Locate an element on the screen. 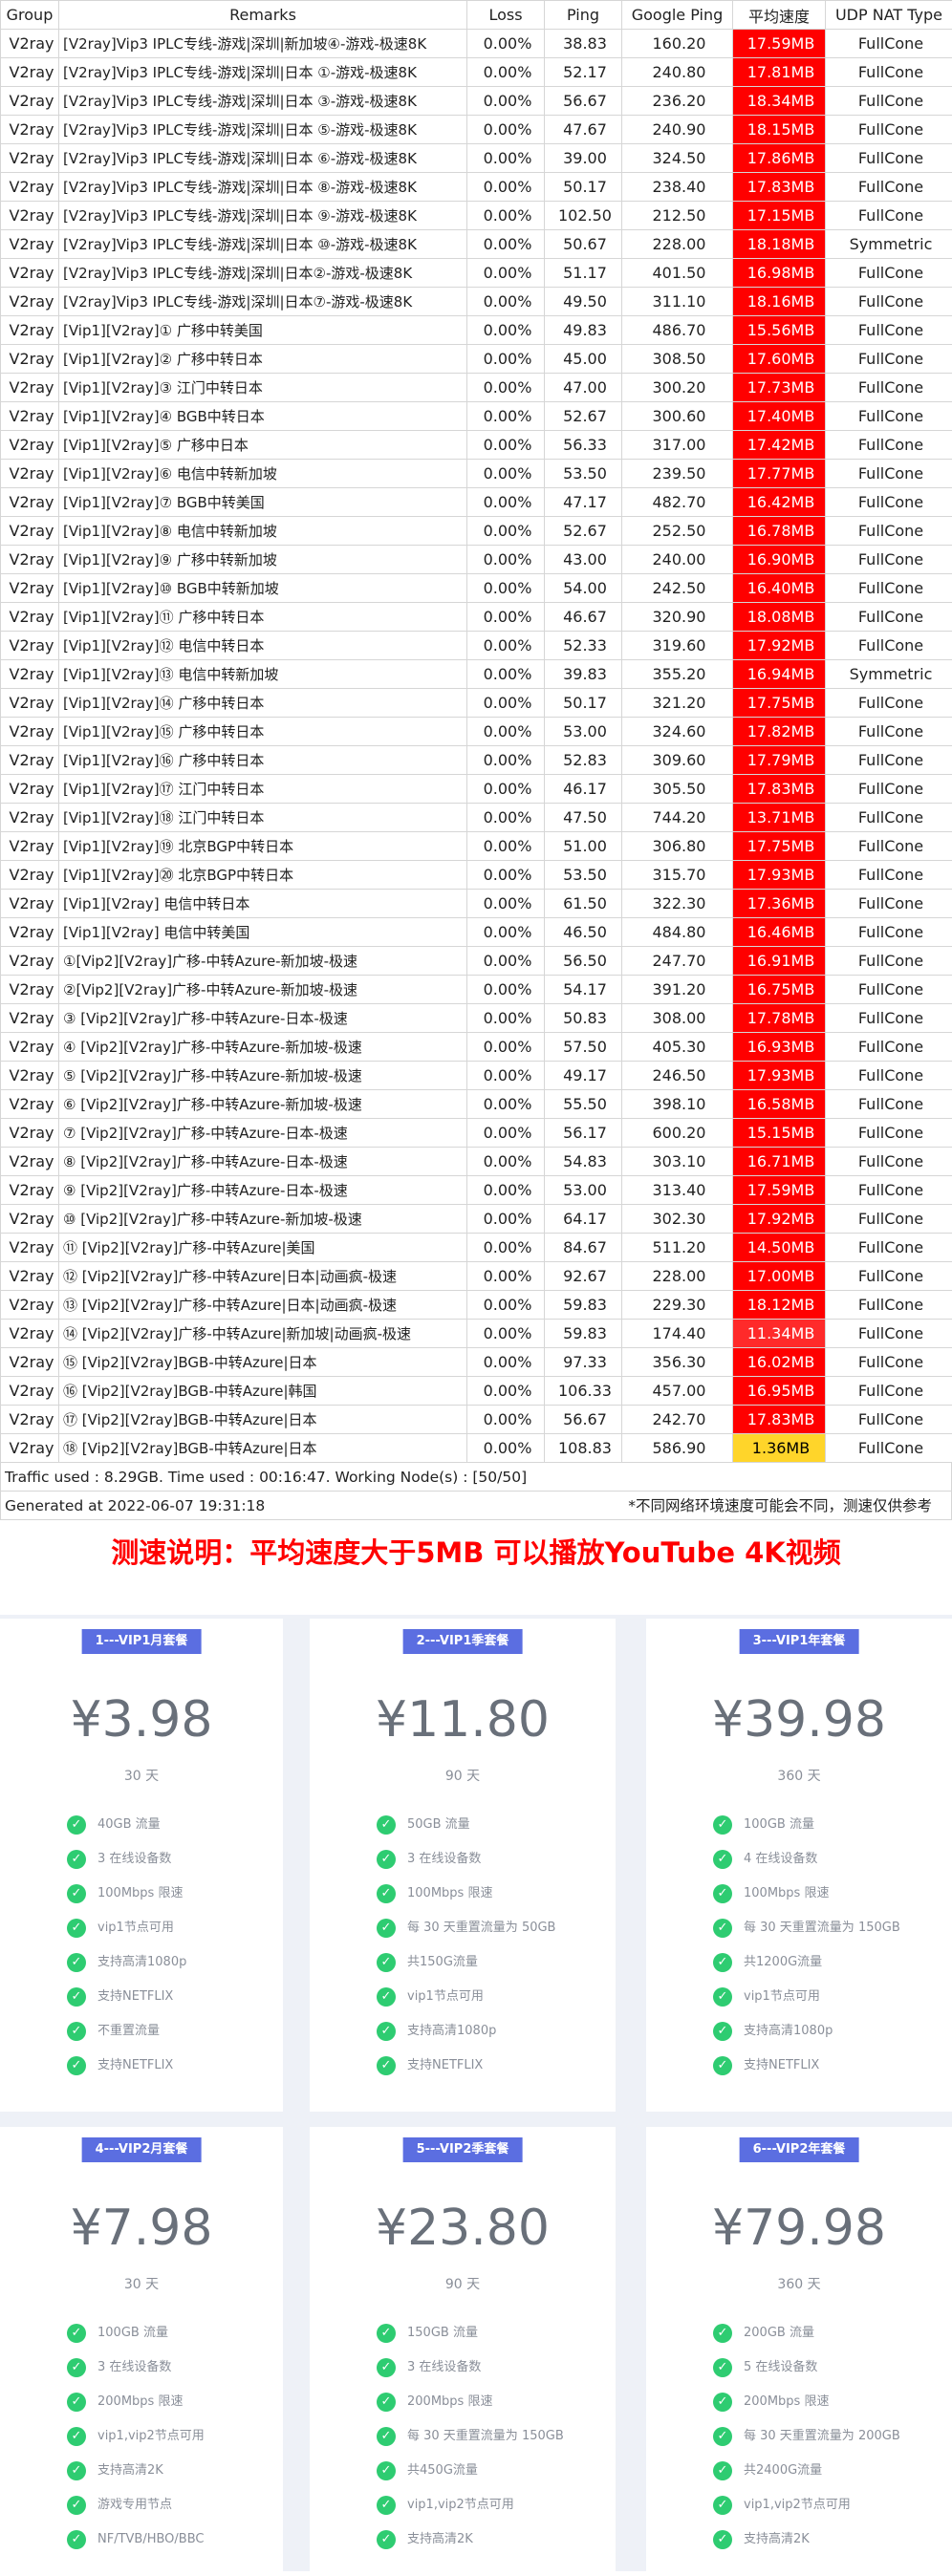 The image size is (952, 2576). cell-ping: 51.17 is located at coordinates (584, 273).